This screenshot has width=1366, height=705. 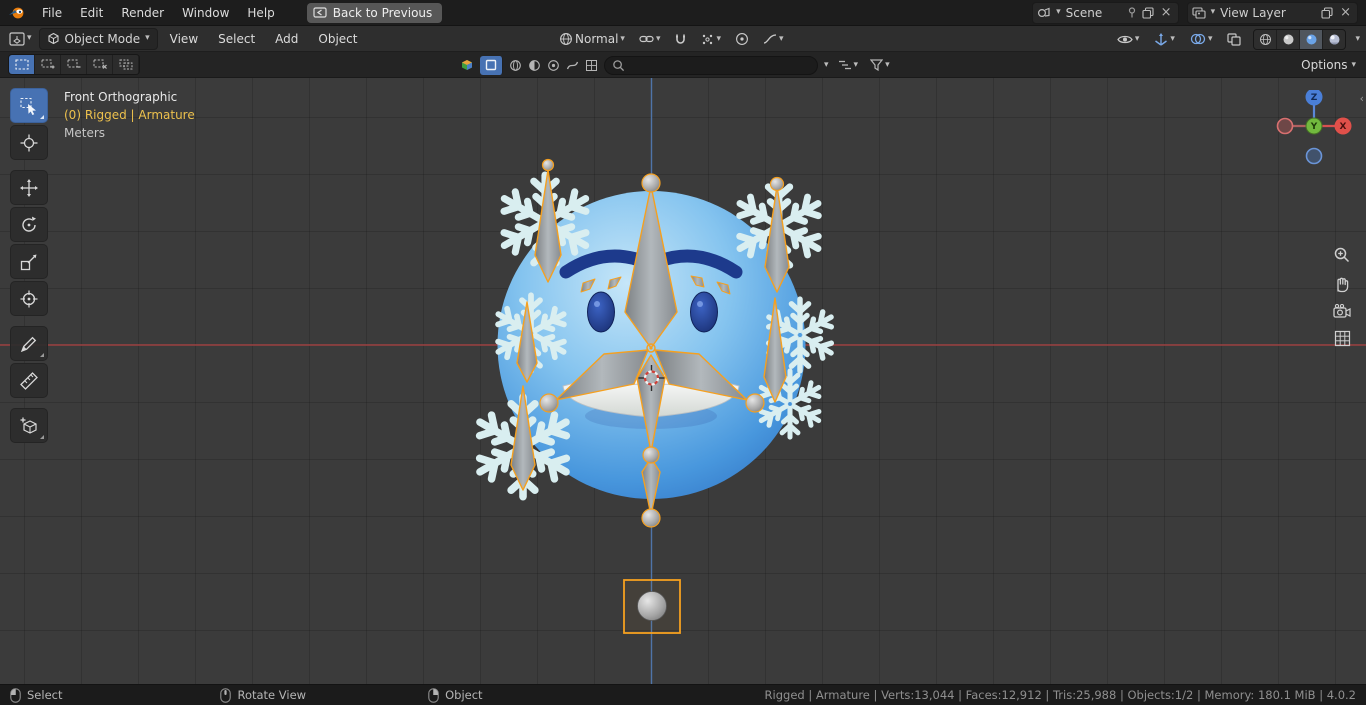 I want to click on snap-target-dropdown: ▾, so click(x=650, y=39).